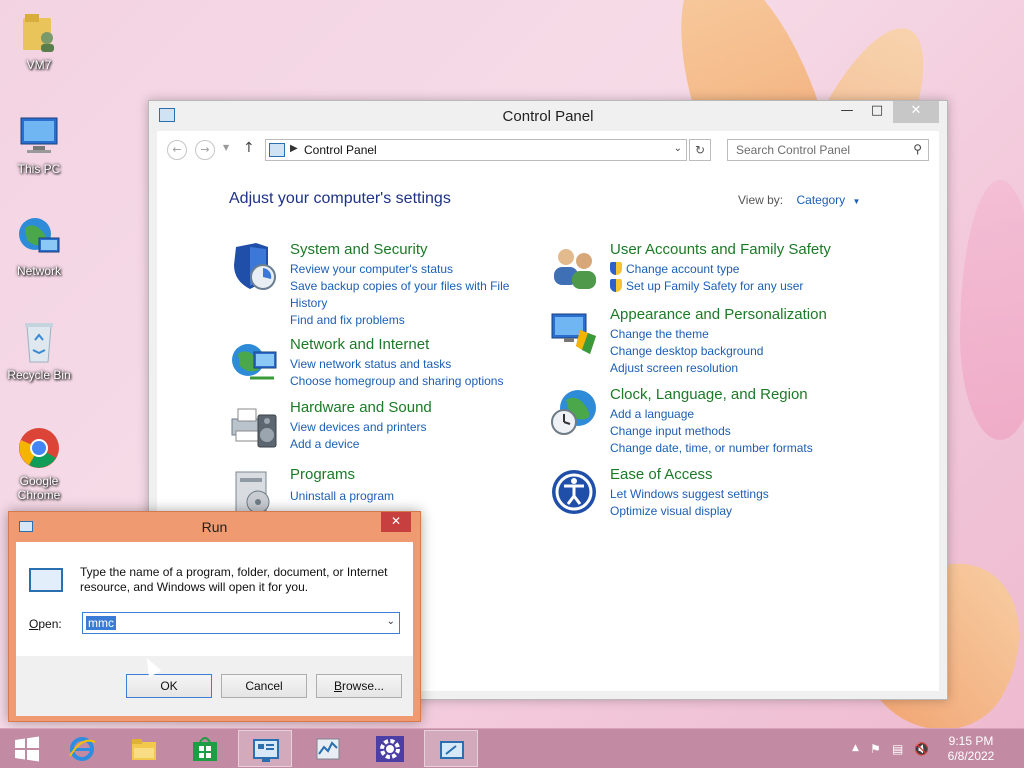 This screenshot has width=1024, height=768. I want to click on category-title: Programs, so click(322, 474).